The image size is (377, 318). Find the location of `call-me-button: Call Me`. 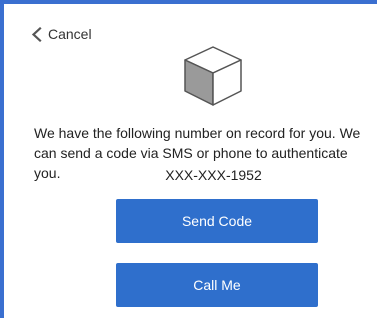

call-me-button: Call Me is located at coordinates (217, 285).